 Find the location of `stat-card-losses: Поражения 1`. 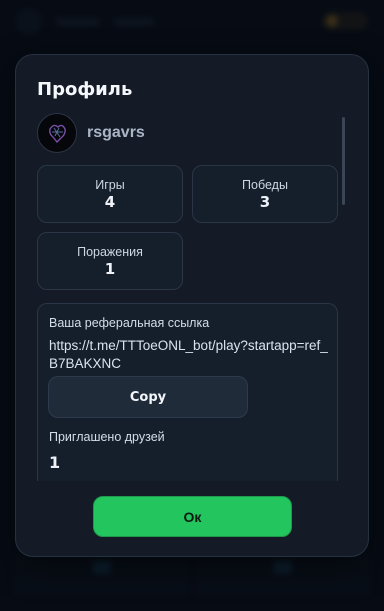

stat-card-losses: Поражения 1 is located at coordinates (110, 261).